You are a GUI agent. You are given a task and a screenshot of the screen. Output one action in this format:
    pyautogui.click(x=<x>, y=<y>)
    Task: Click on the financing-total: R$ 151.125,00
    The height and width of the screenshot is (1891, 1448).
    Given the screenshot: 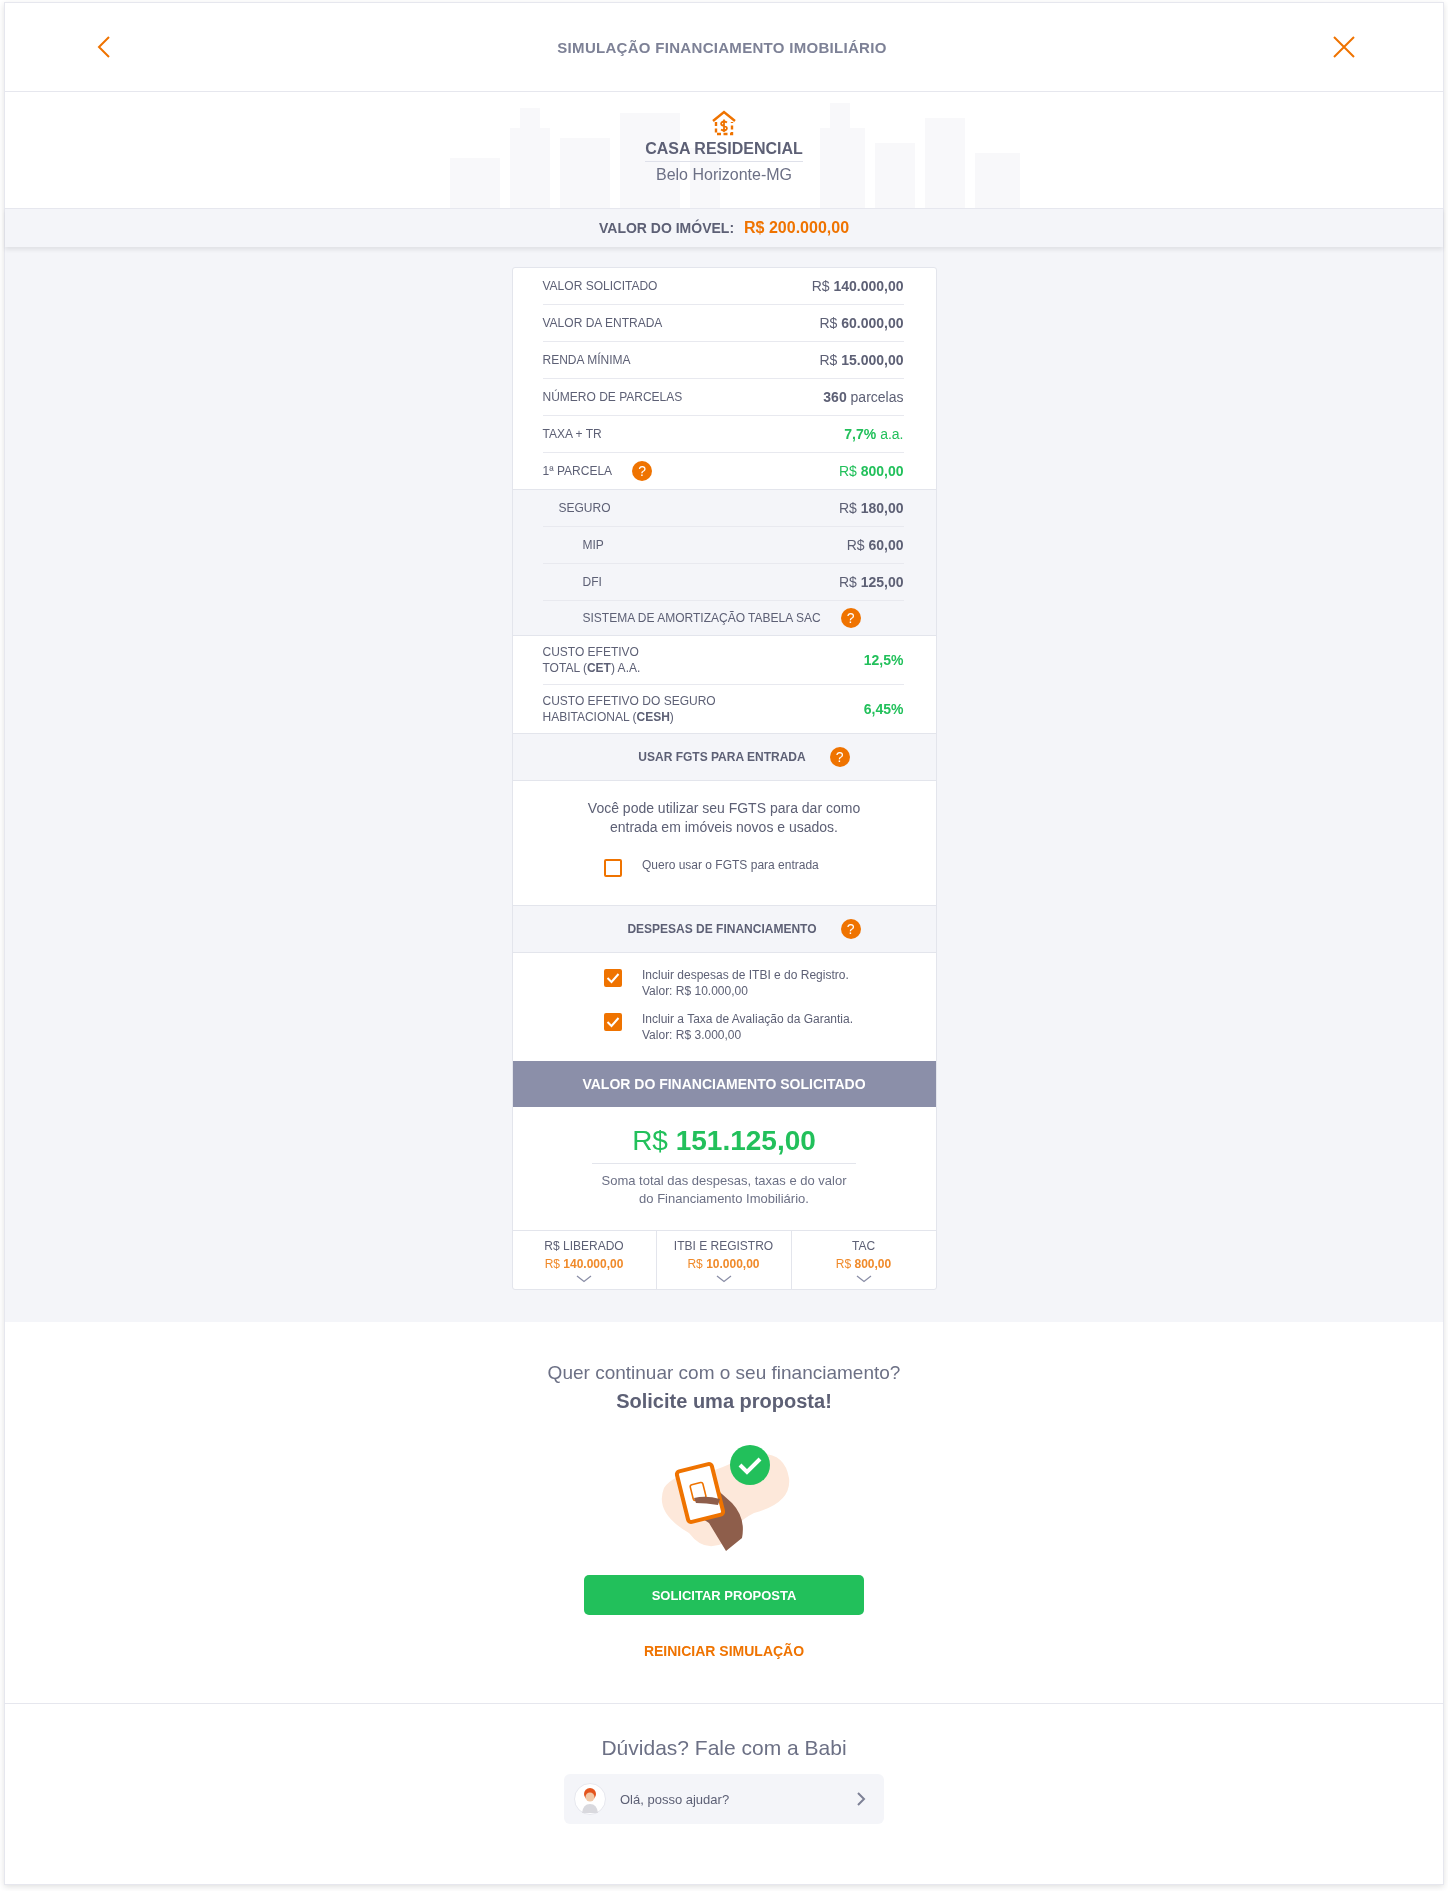 What is the action you would take?
    pyautogui.click(x=724, y=1144)
    